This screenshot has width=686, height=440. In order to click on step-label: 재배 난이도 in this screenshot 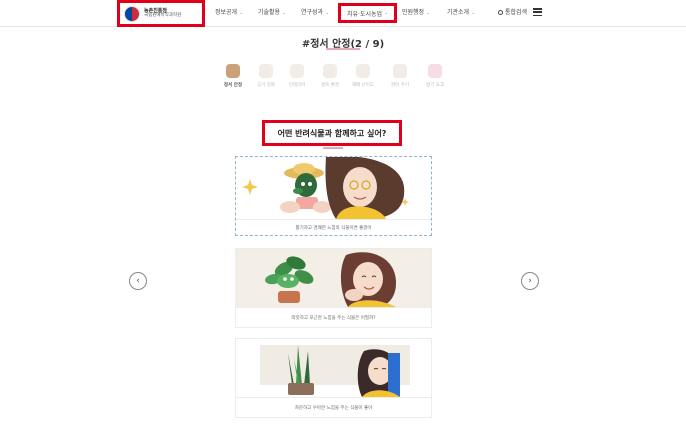, I will do `click(363, 85)`.